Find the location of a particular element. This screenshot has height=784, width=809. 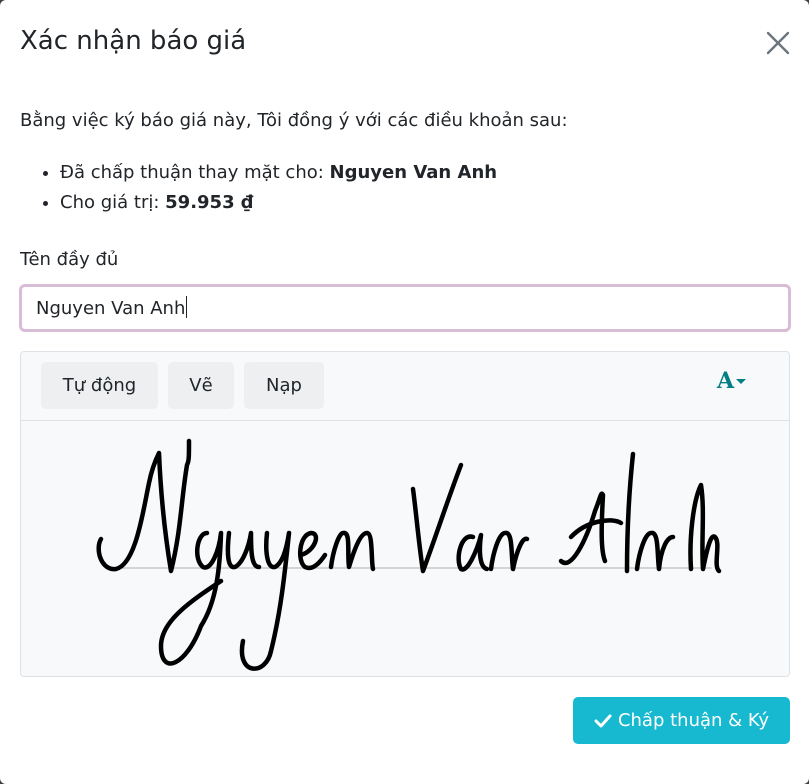

tab-load: Nạp is located at coordinates (284, 385).